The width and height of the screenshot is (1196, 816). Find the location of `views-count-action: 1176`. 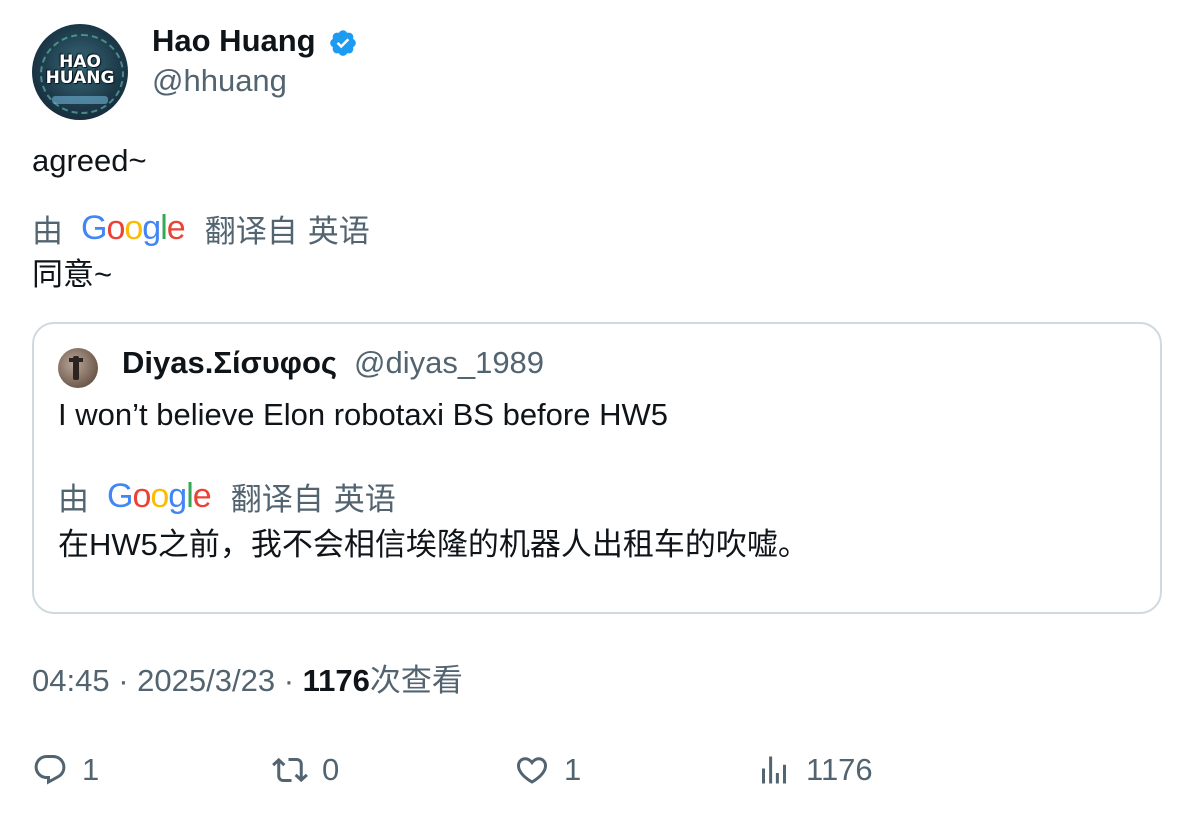

views-count-action: 1176 is located at coordinates (839, 769).